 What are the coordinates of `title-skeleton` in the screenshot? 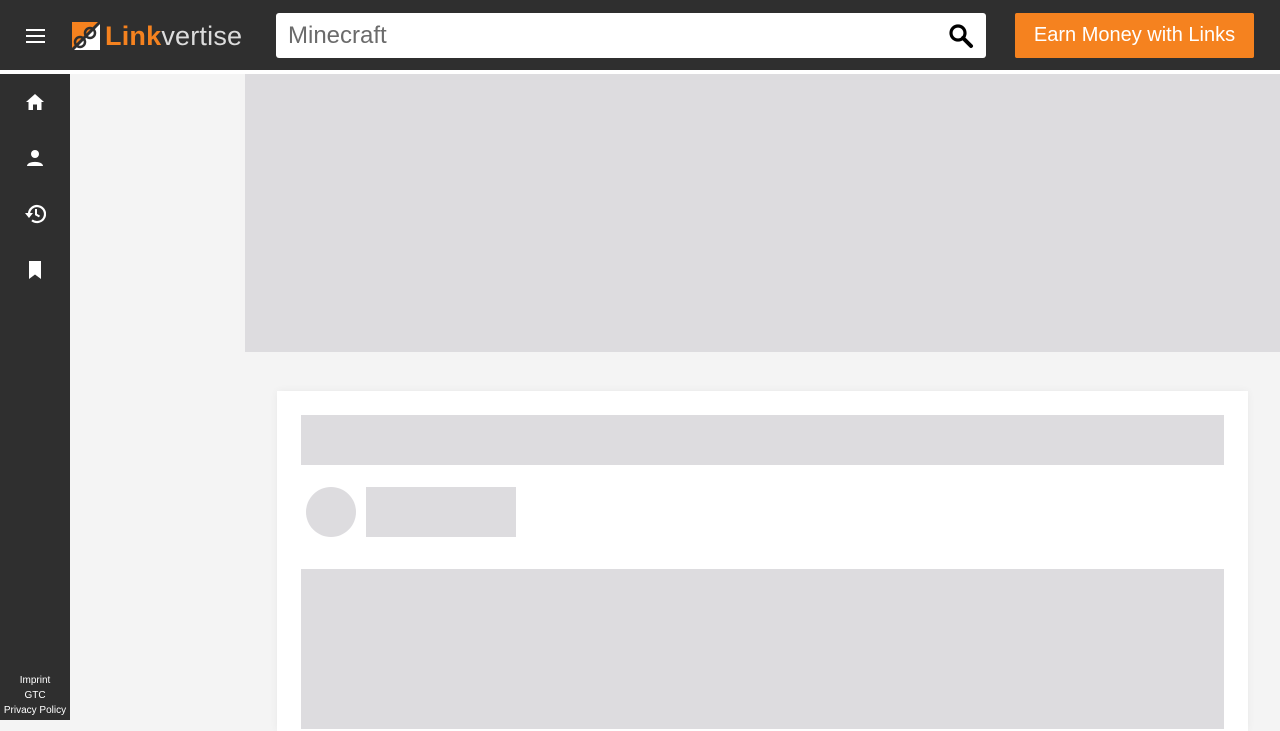 It's located at (762, 440).